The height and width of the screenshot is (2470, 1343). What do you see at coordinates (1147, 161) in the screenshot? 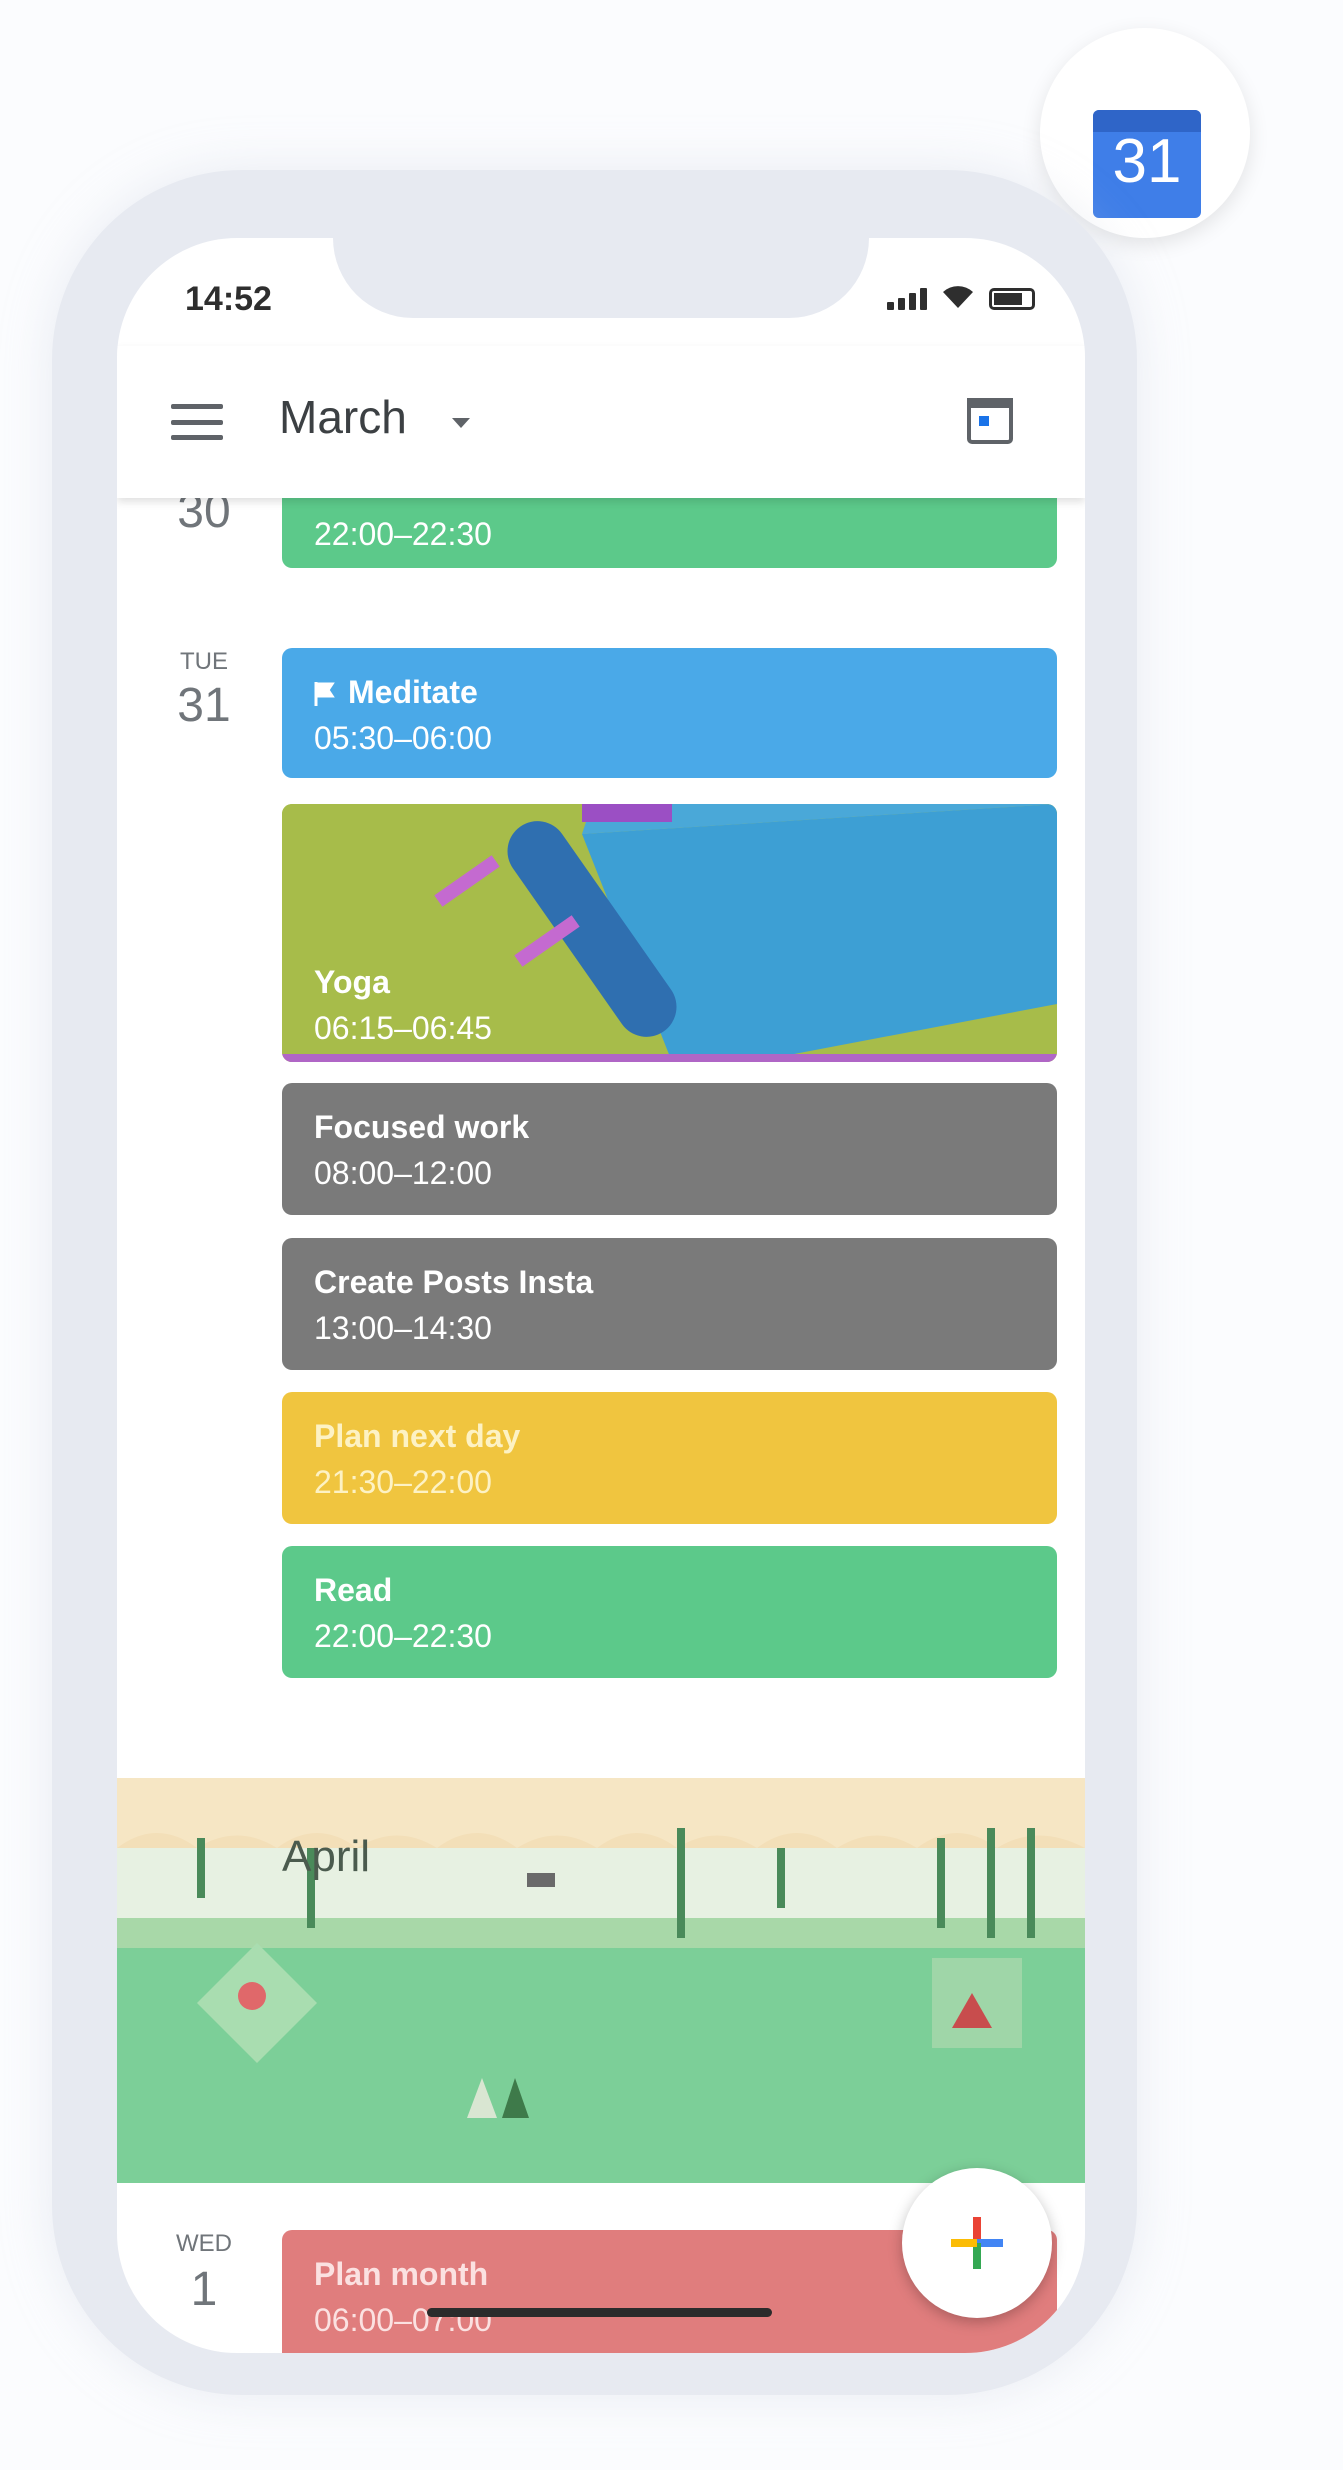
I see `logo-day-number: 31` at bounding box center [1147, 161].